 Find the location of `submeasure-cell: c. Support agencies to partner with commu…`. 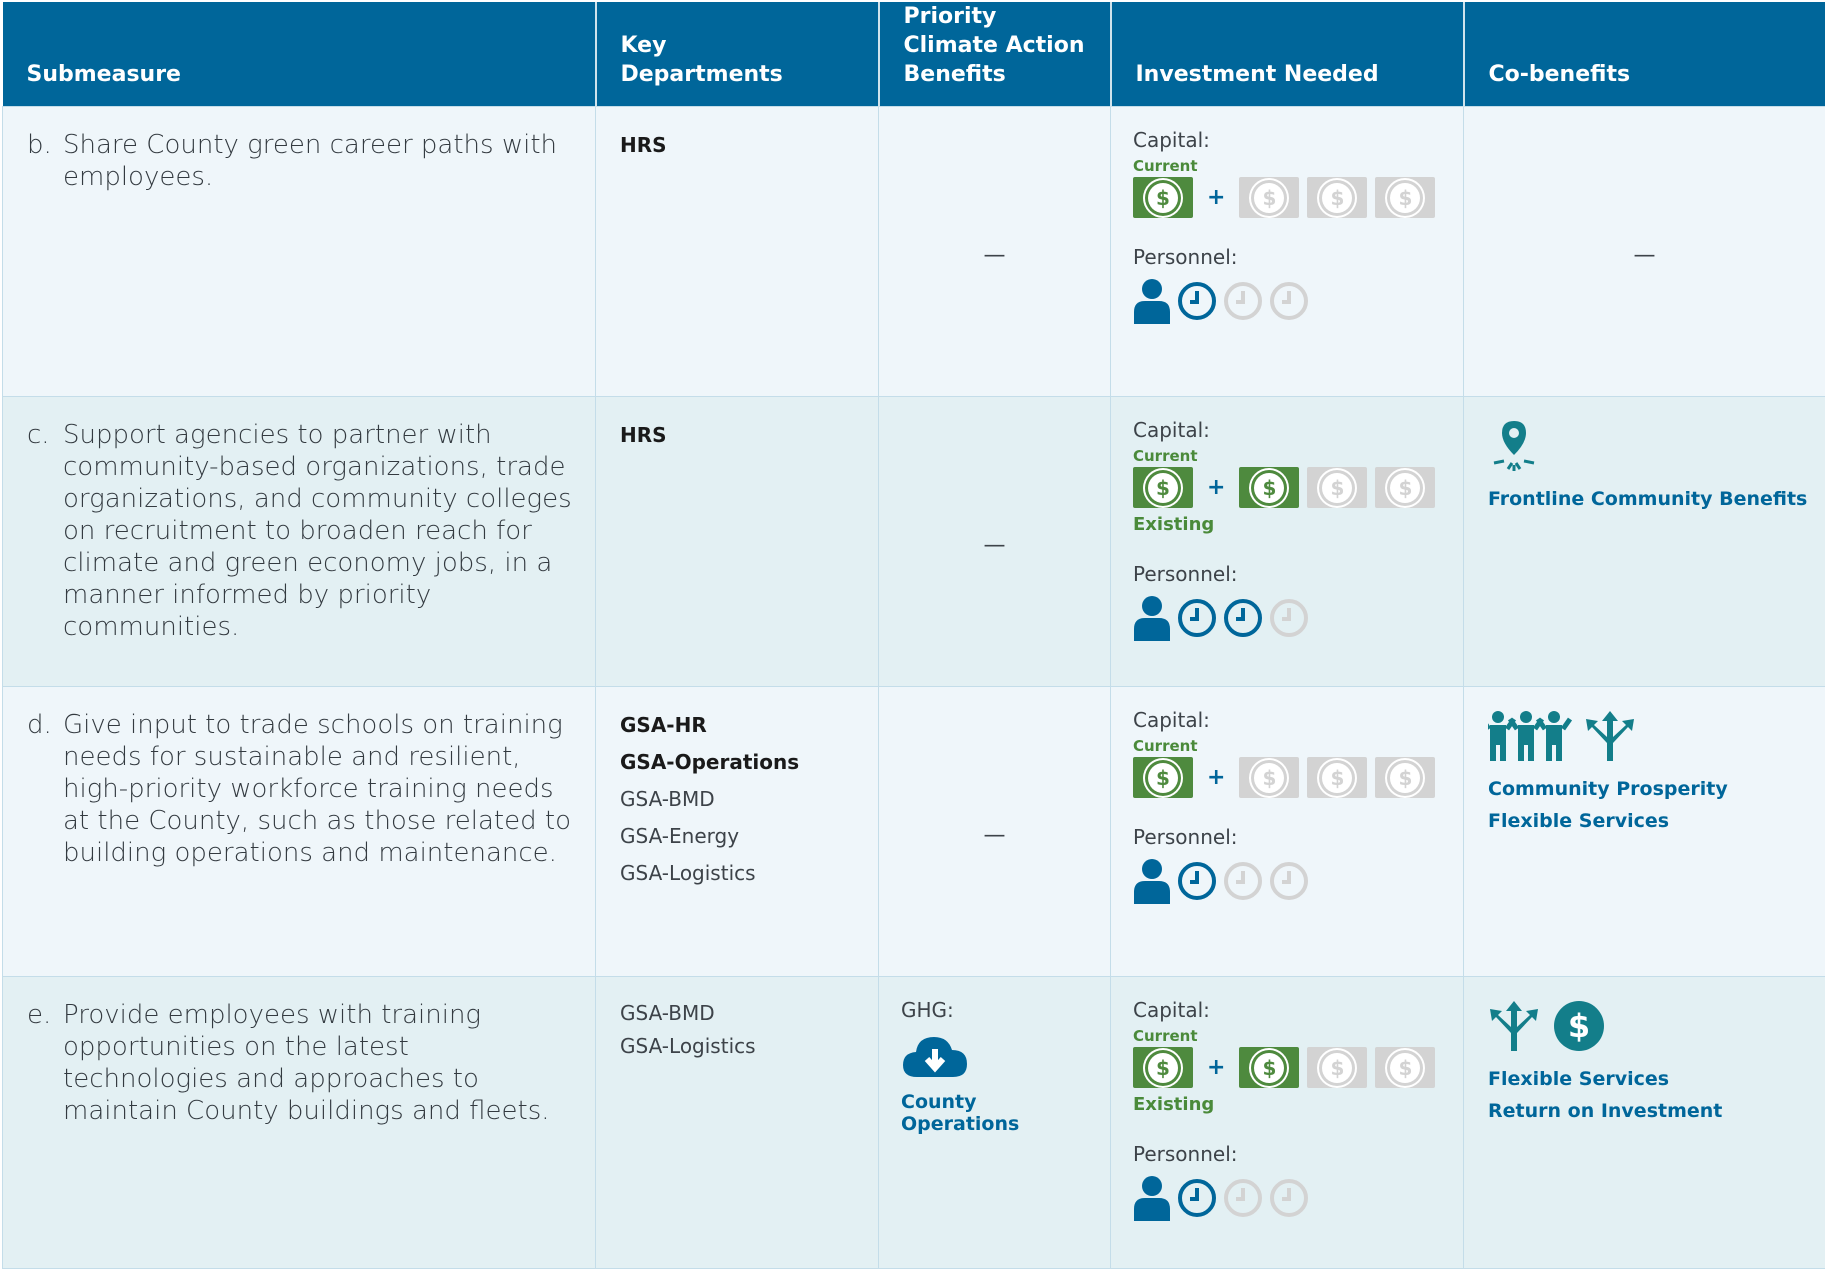

submeasure-cell: c. Support agencies to partner with commu… is located at coordinates (299, 541).